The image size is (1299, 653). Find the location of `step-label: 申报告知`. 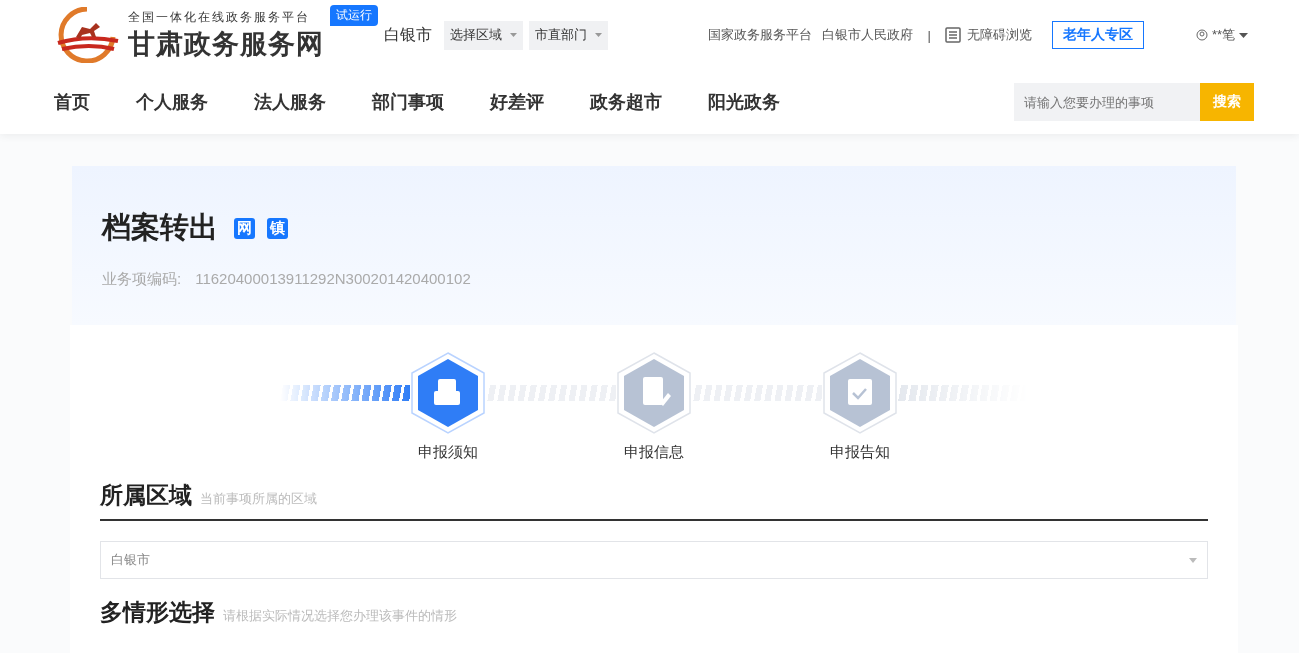

step-label: 申报告知 is located at coordinates (860, 452).